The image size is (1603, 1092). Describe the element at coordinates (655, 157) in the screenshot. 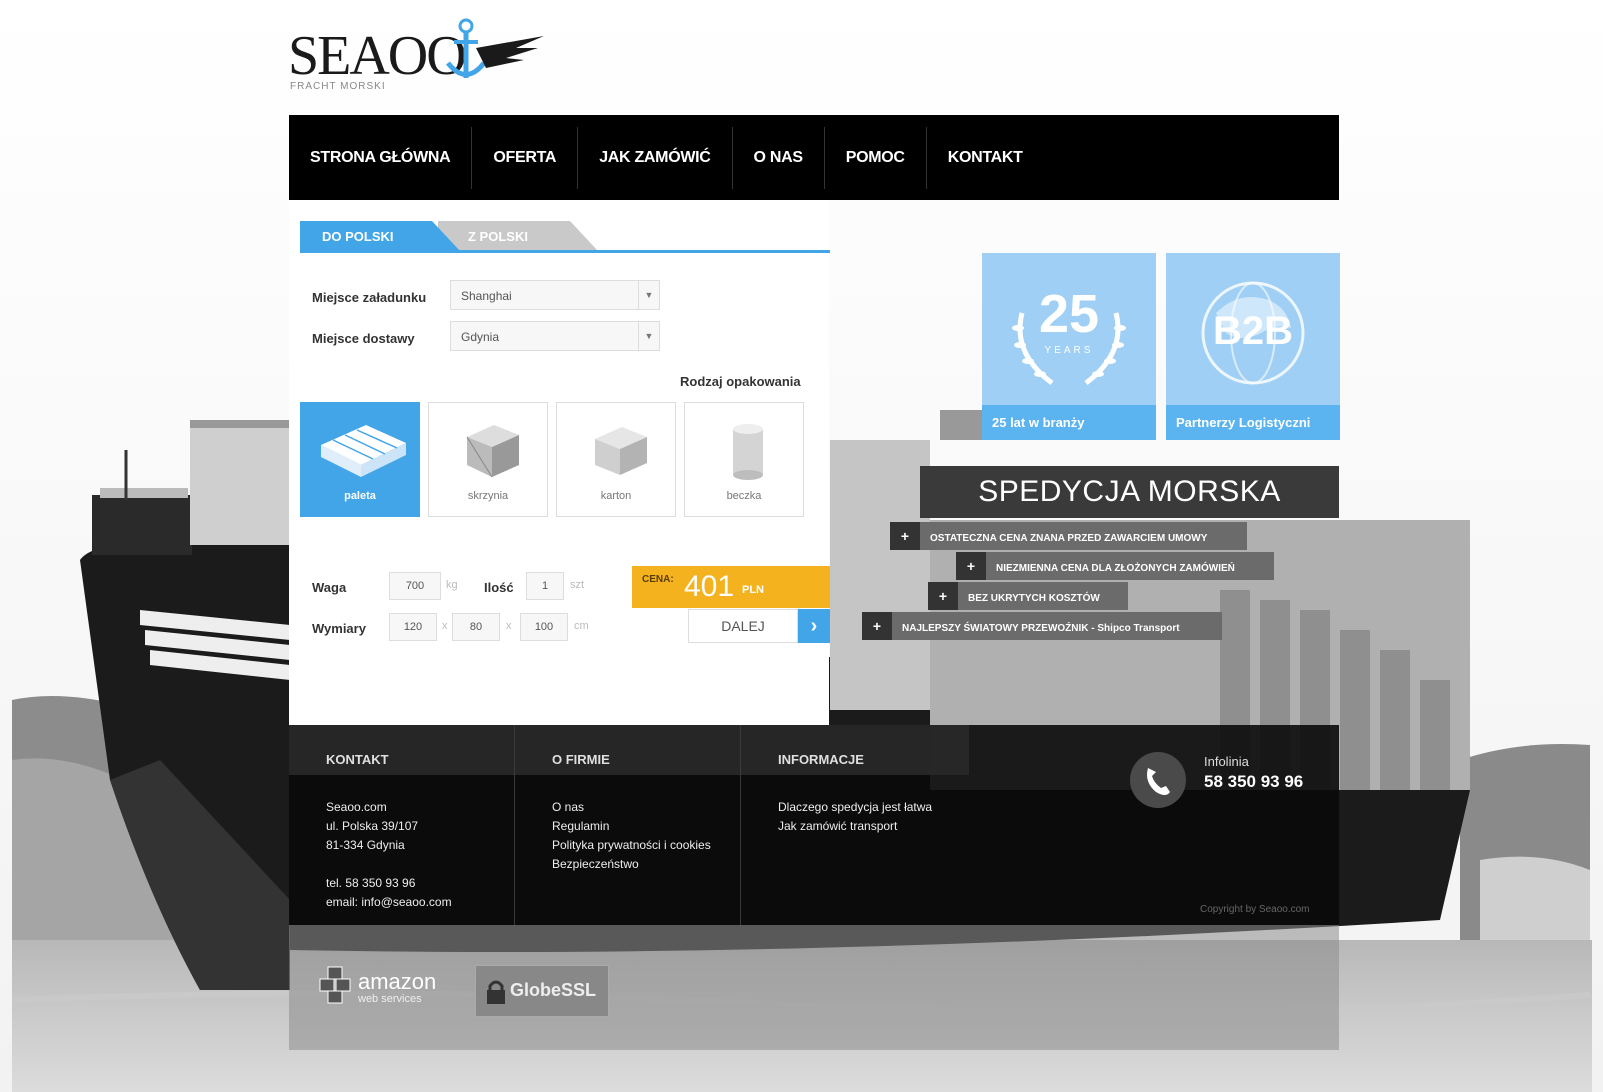

I see `nav-how-to-order: JAK ZAMÓWIĆ` at that location.